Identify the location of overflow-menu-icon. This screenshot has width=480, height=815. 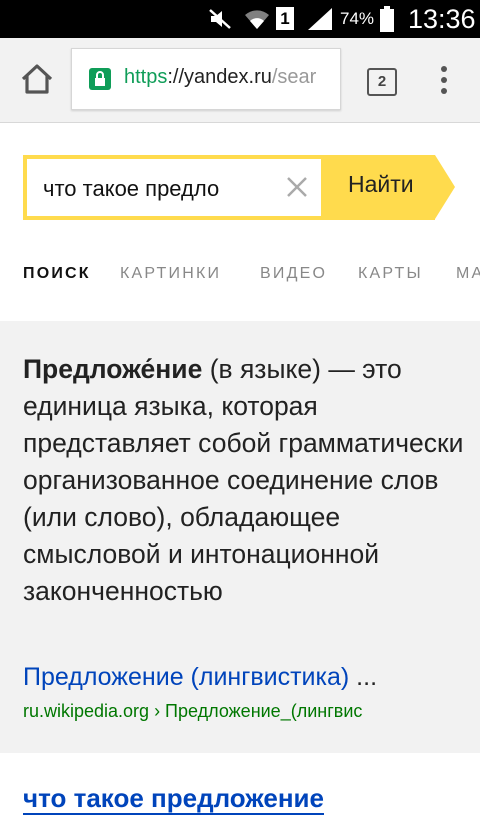
(444, 82).